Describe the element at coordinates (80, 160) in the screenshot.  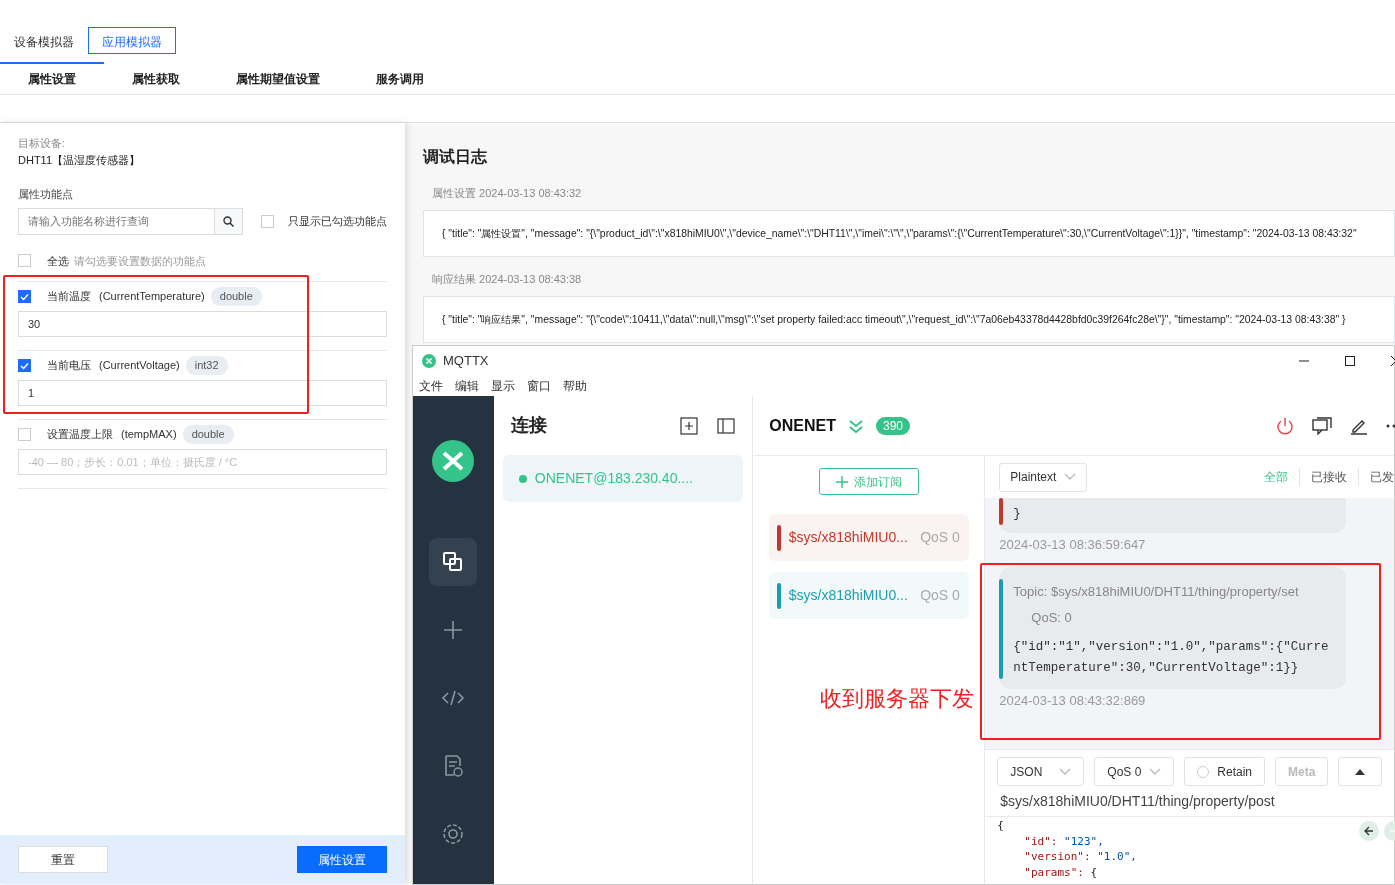
I see `device-name: DHT11【温湿度传感器】` at that location.